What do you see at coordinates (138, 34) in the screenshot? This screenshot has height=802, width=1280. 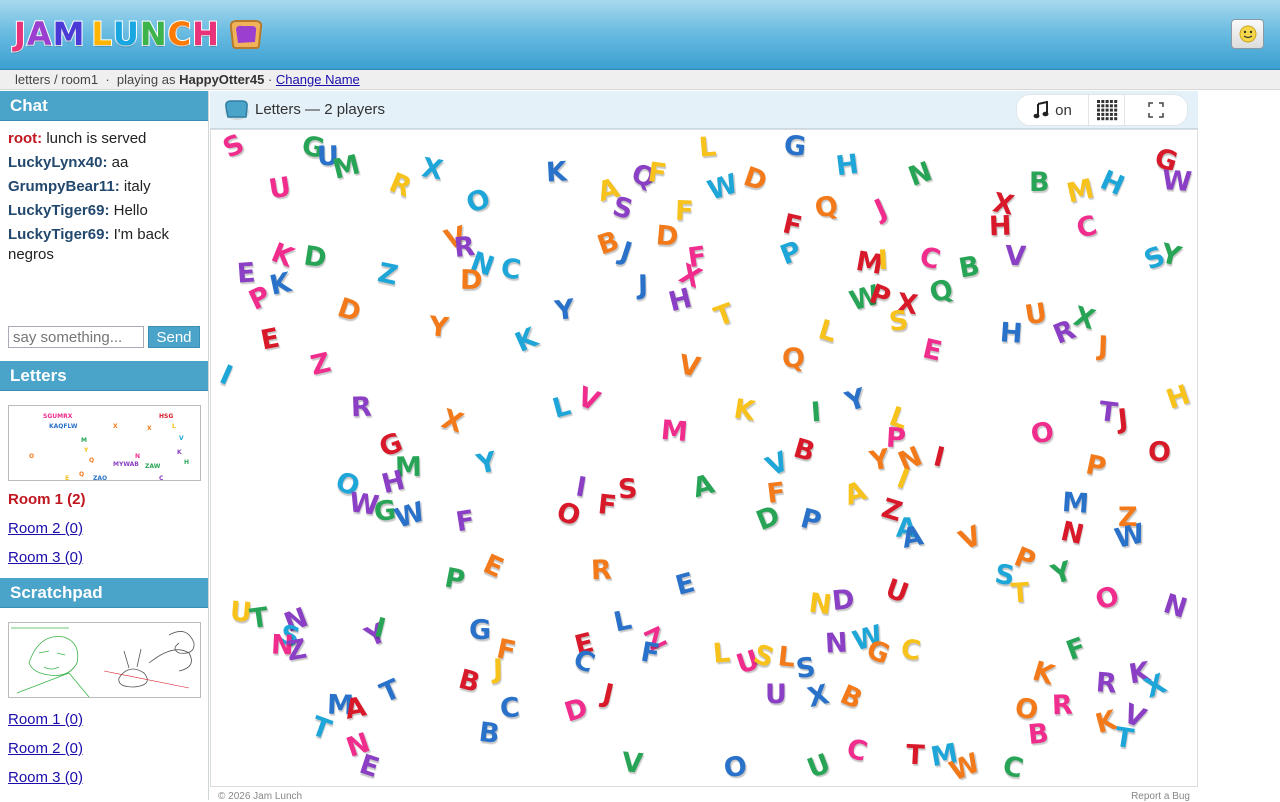 I see `jam-lunch-logo: JAM LUNCH` at bounding box center [138, 34].